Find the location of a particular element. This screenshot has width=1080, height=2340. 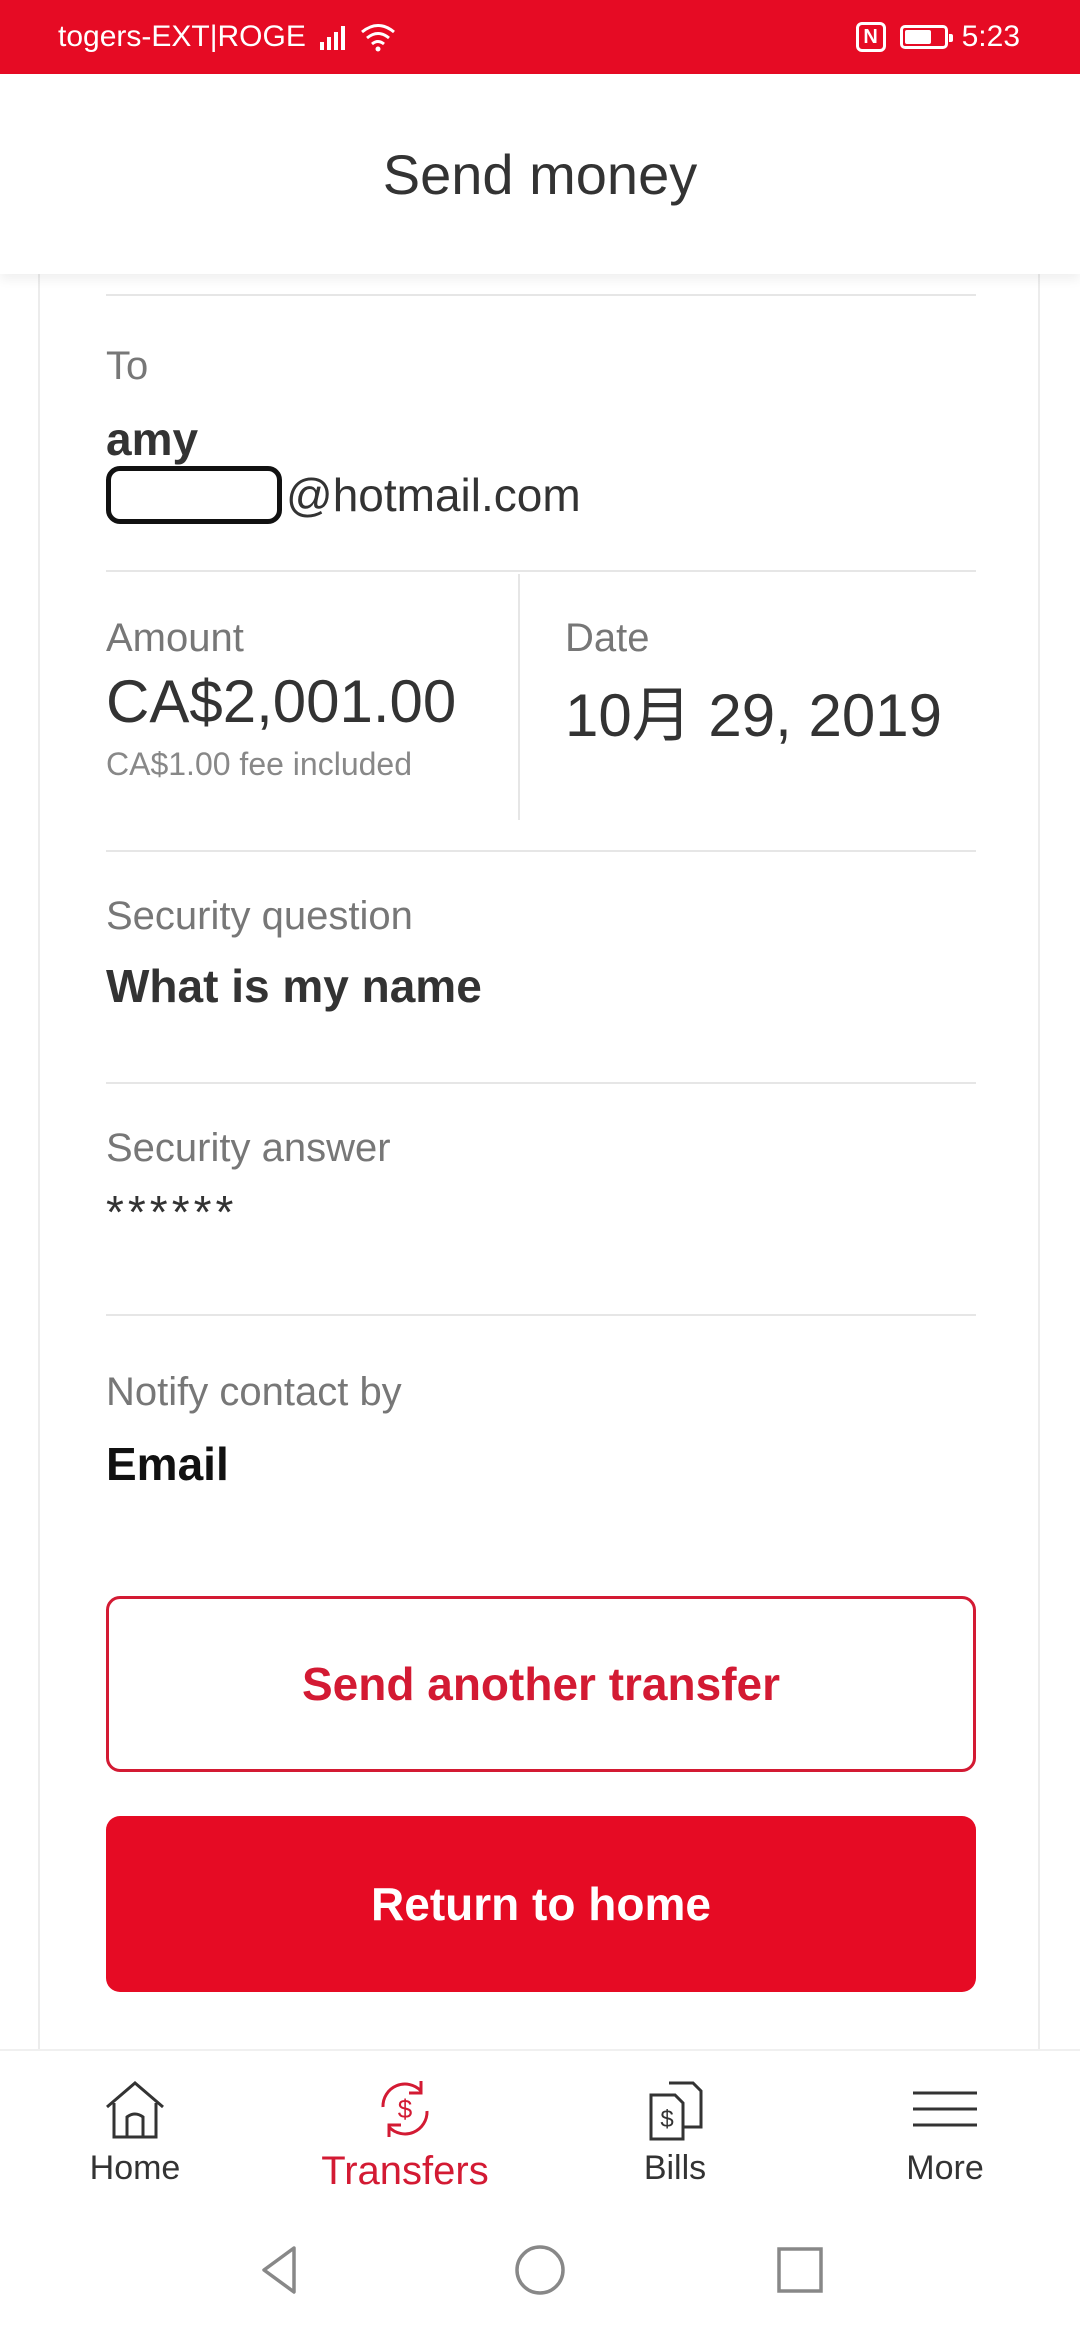

security-question-section: Security question What is my name is located at coordinates (541, 953).